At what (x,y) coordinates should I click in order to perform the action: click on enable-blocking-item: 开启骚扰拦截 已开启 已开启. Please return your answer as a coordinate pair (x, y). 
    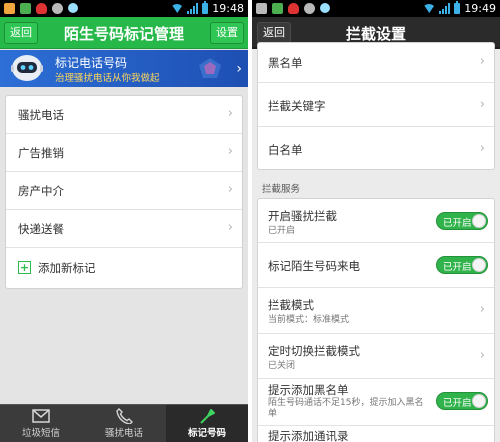
    Looking at the image, I should click on (376, 221).